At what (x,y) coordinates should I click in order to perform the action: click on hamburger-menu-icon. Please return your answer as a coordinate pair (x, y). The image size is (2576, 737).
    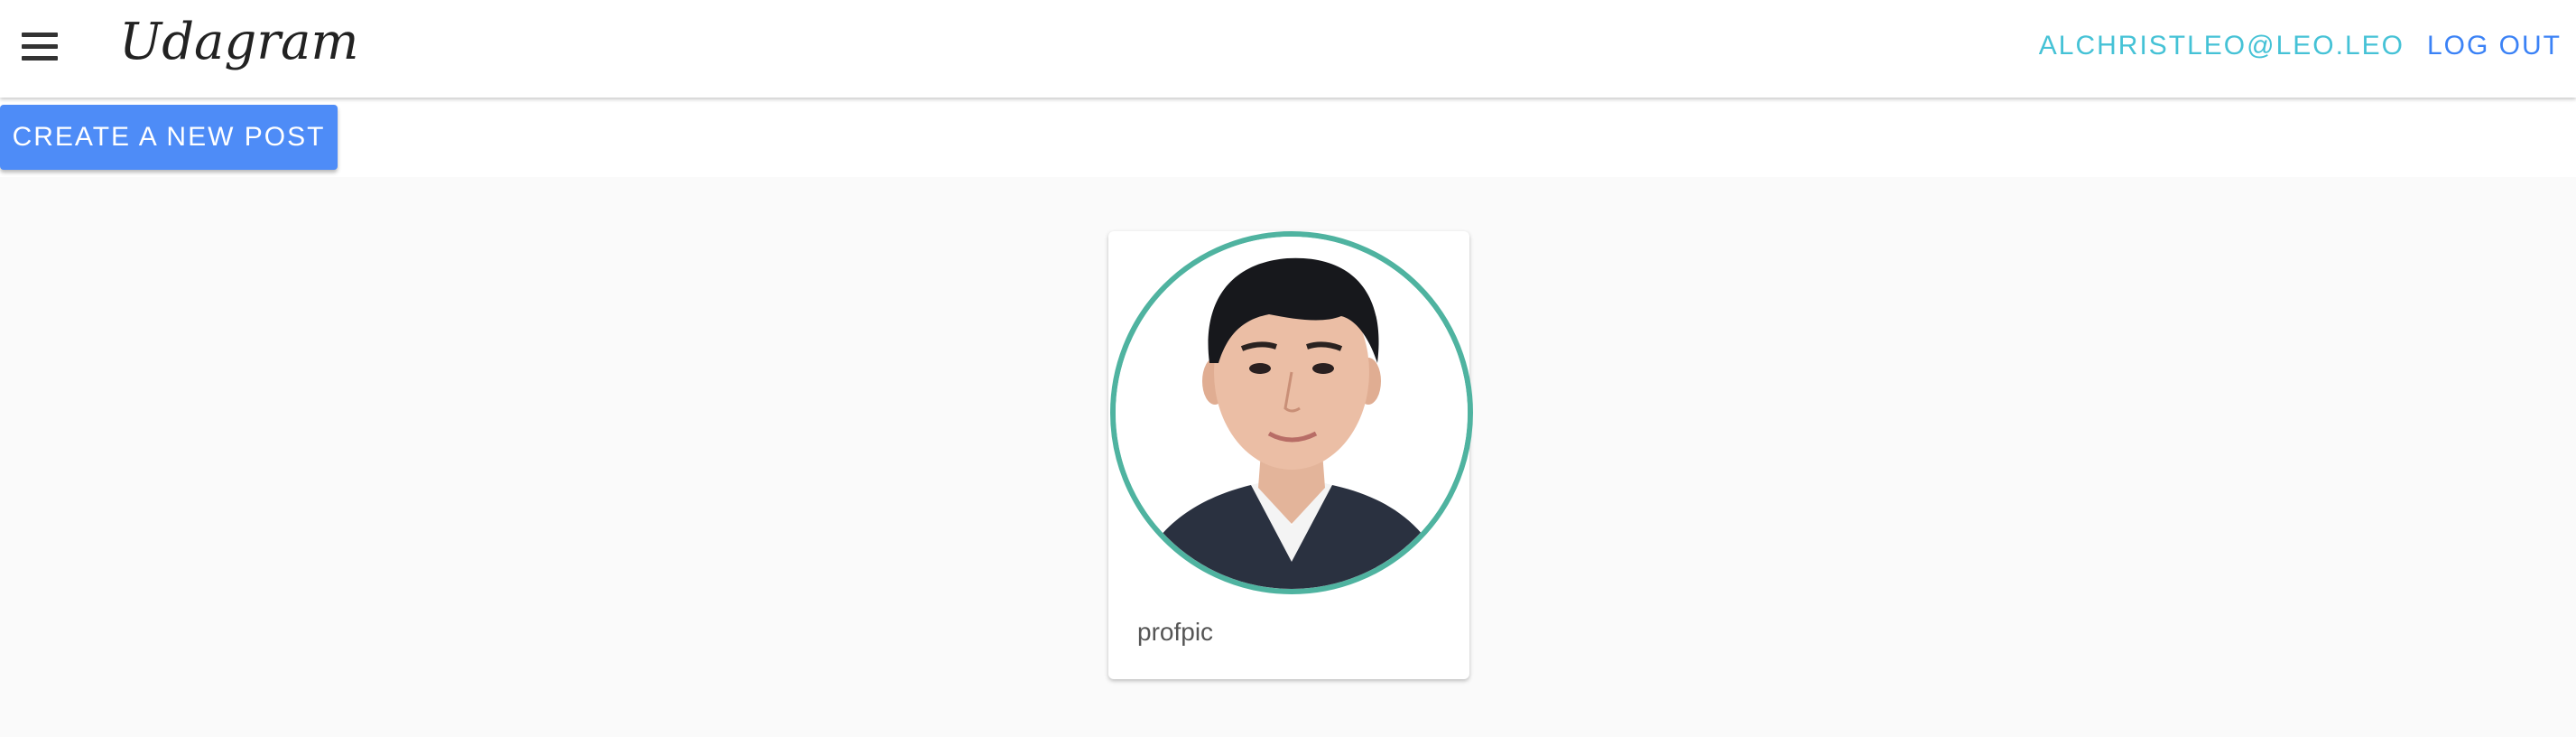
    Looking at the image, I should click on (40, 47).